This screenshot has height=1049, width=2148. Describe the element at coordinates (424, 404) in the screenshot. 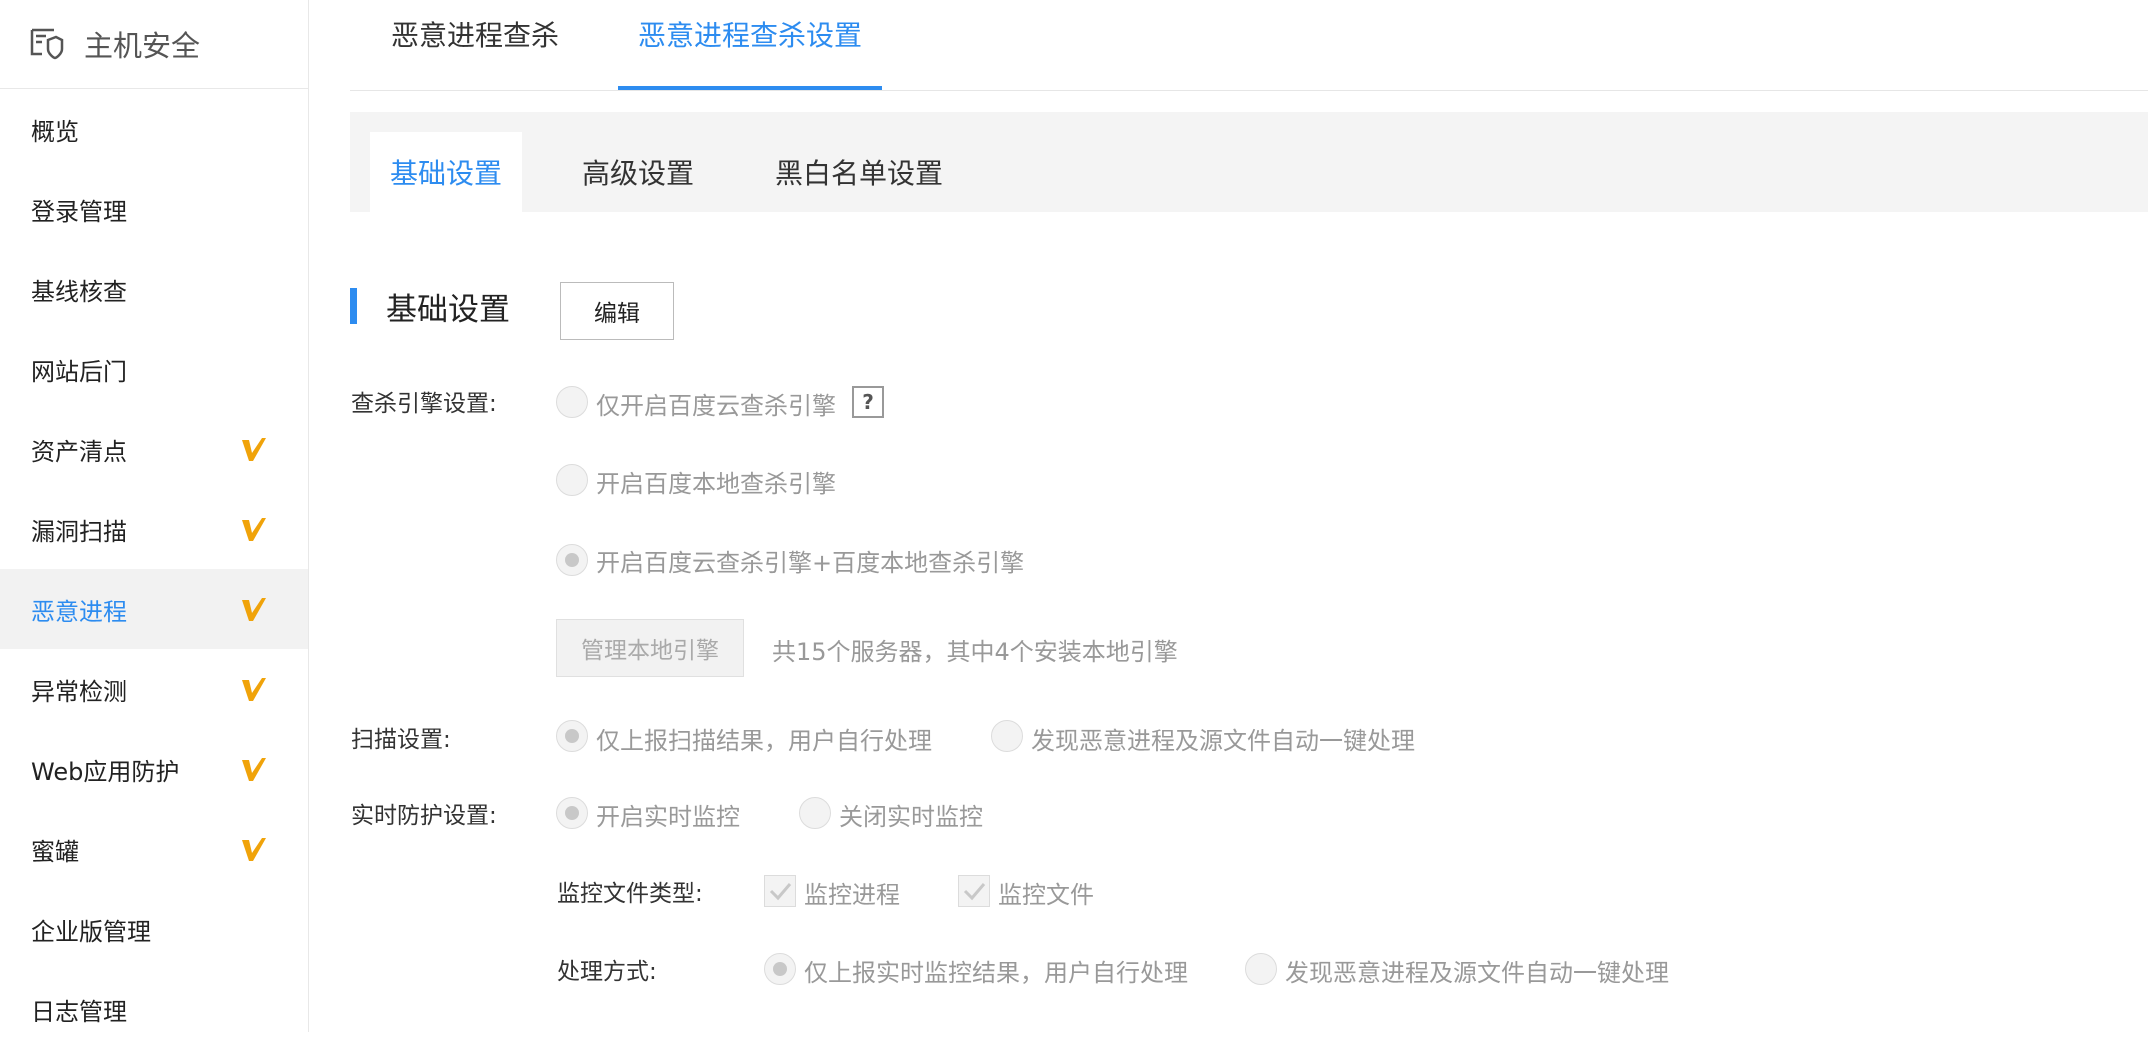

I see `engine-label: 查杀引擎设置:` at that location.